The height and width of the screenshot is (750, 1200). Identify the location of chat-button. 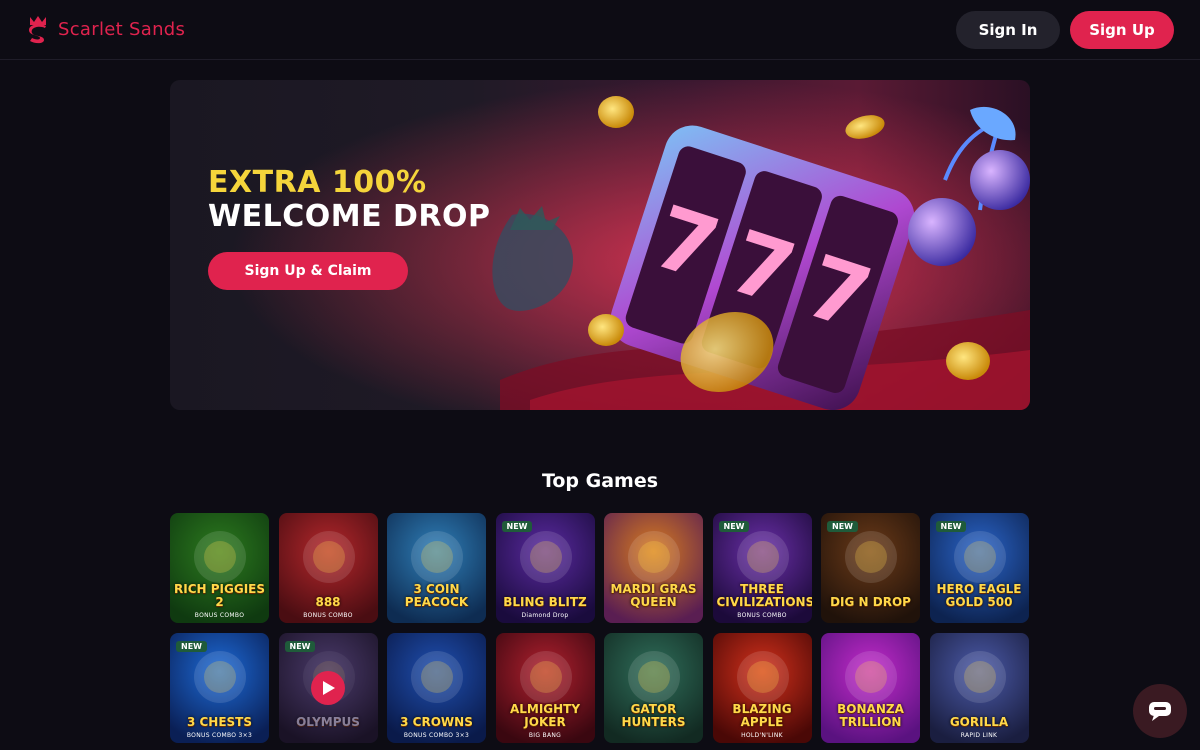
(1160, 711).